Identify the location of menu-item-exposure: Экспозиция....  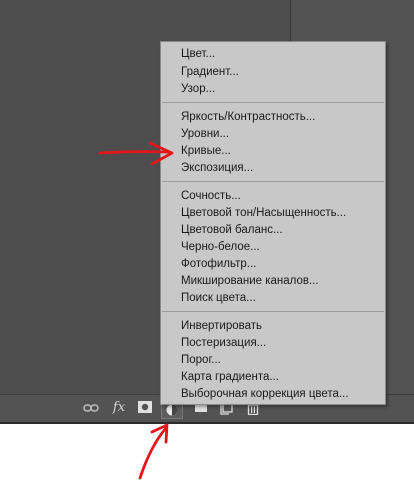
(217, 168).